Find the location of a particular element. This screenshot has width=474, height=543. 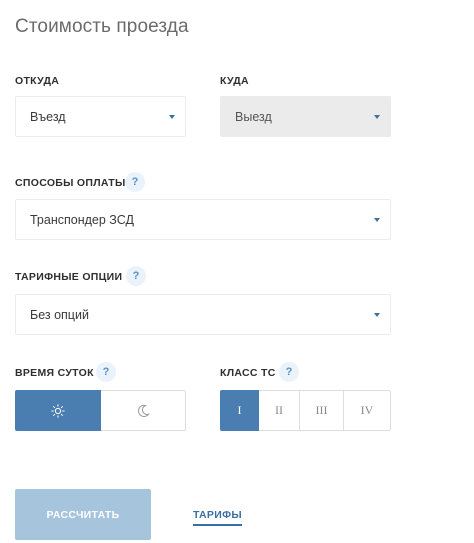

payment-select: Транспондер ЗСД is located at coordinates (203, 219).